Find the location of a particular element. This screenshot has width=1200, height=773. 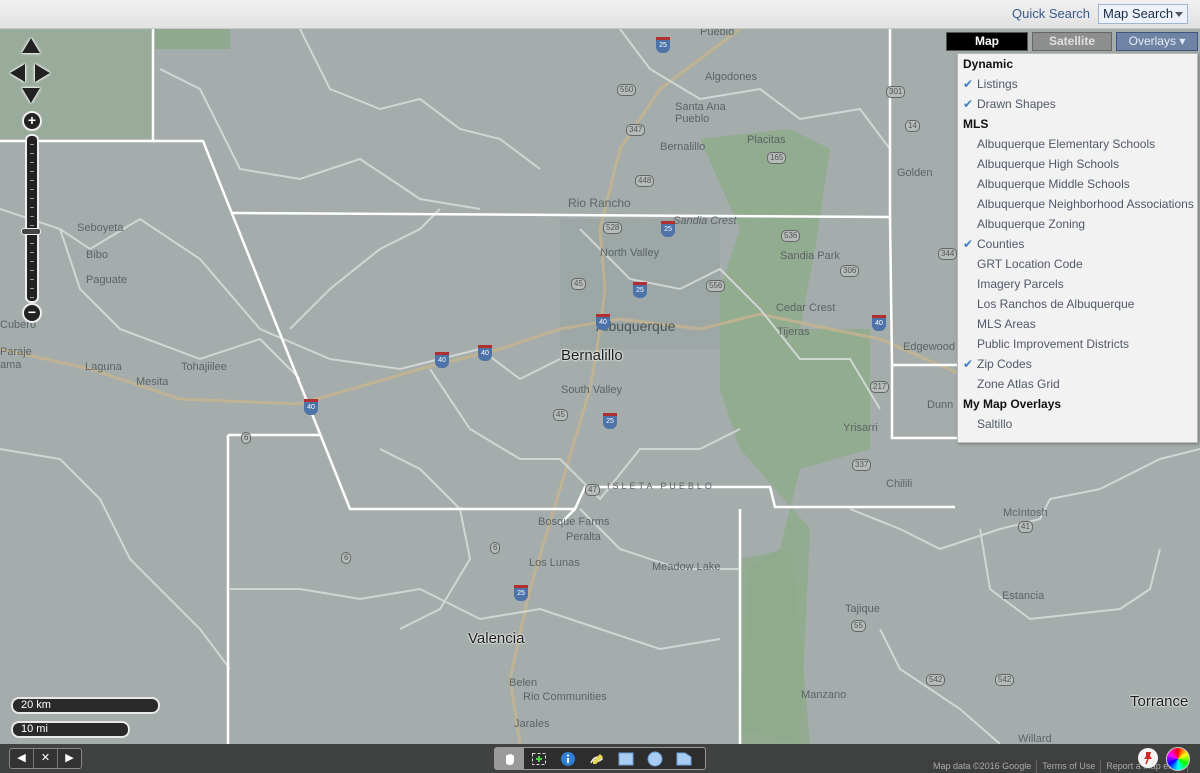

place-label: Los Lunas is located at coordinates (554, 563).